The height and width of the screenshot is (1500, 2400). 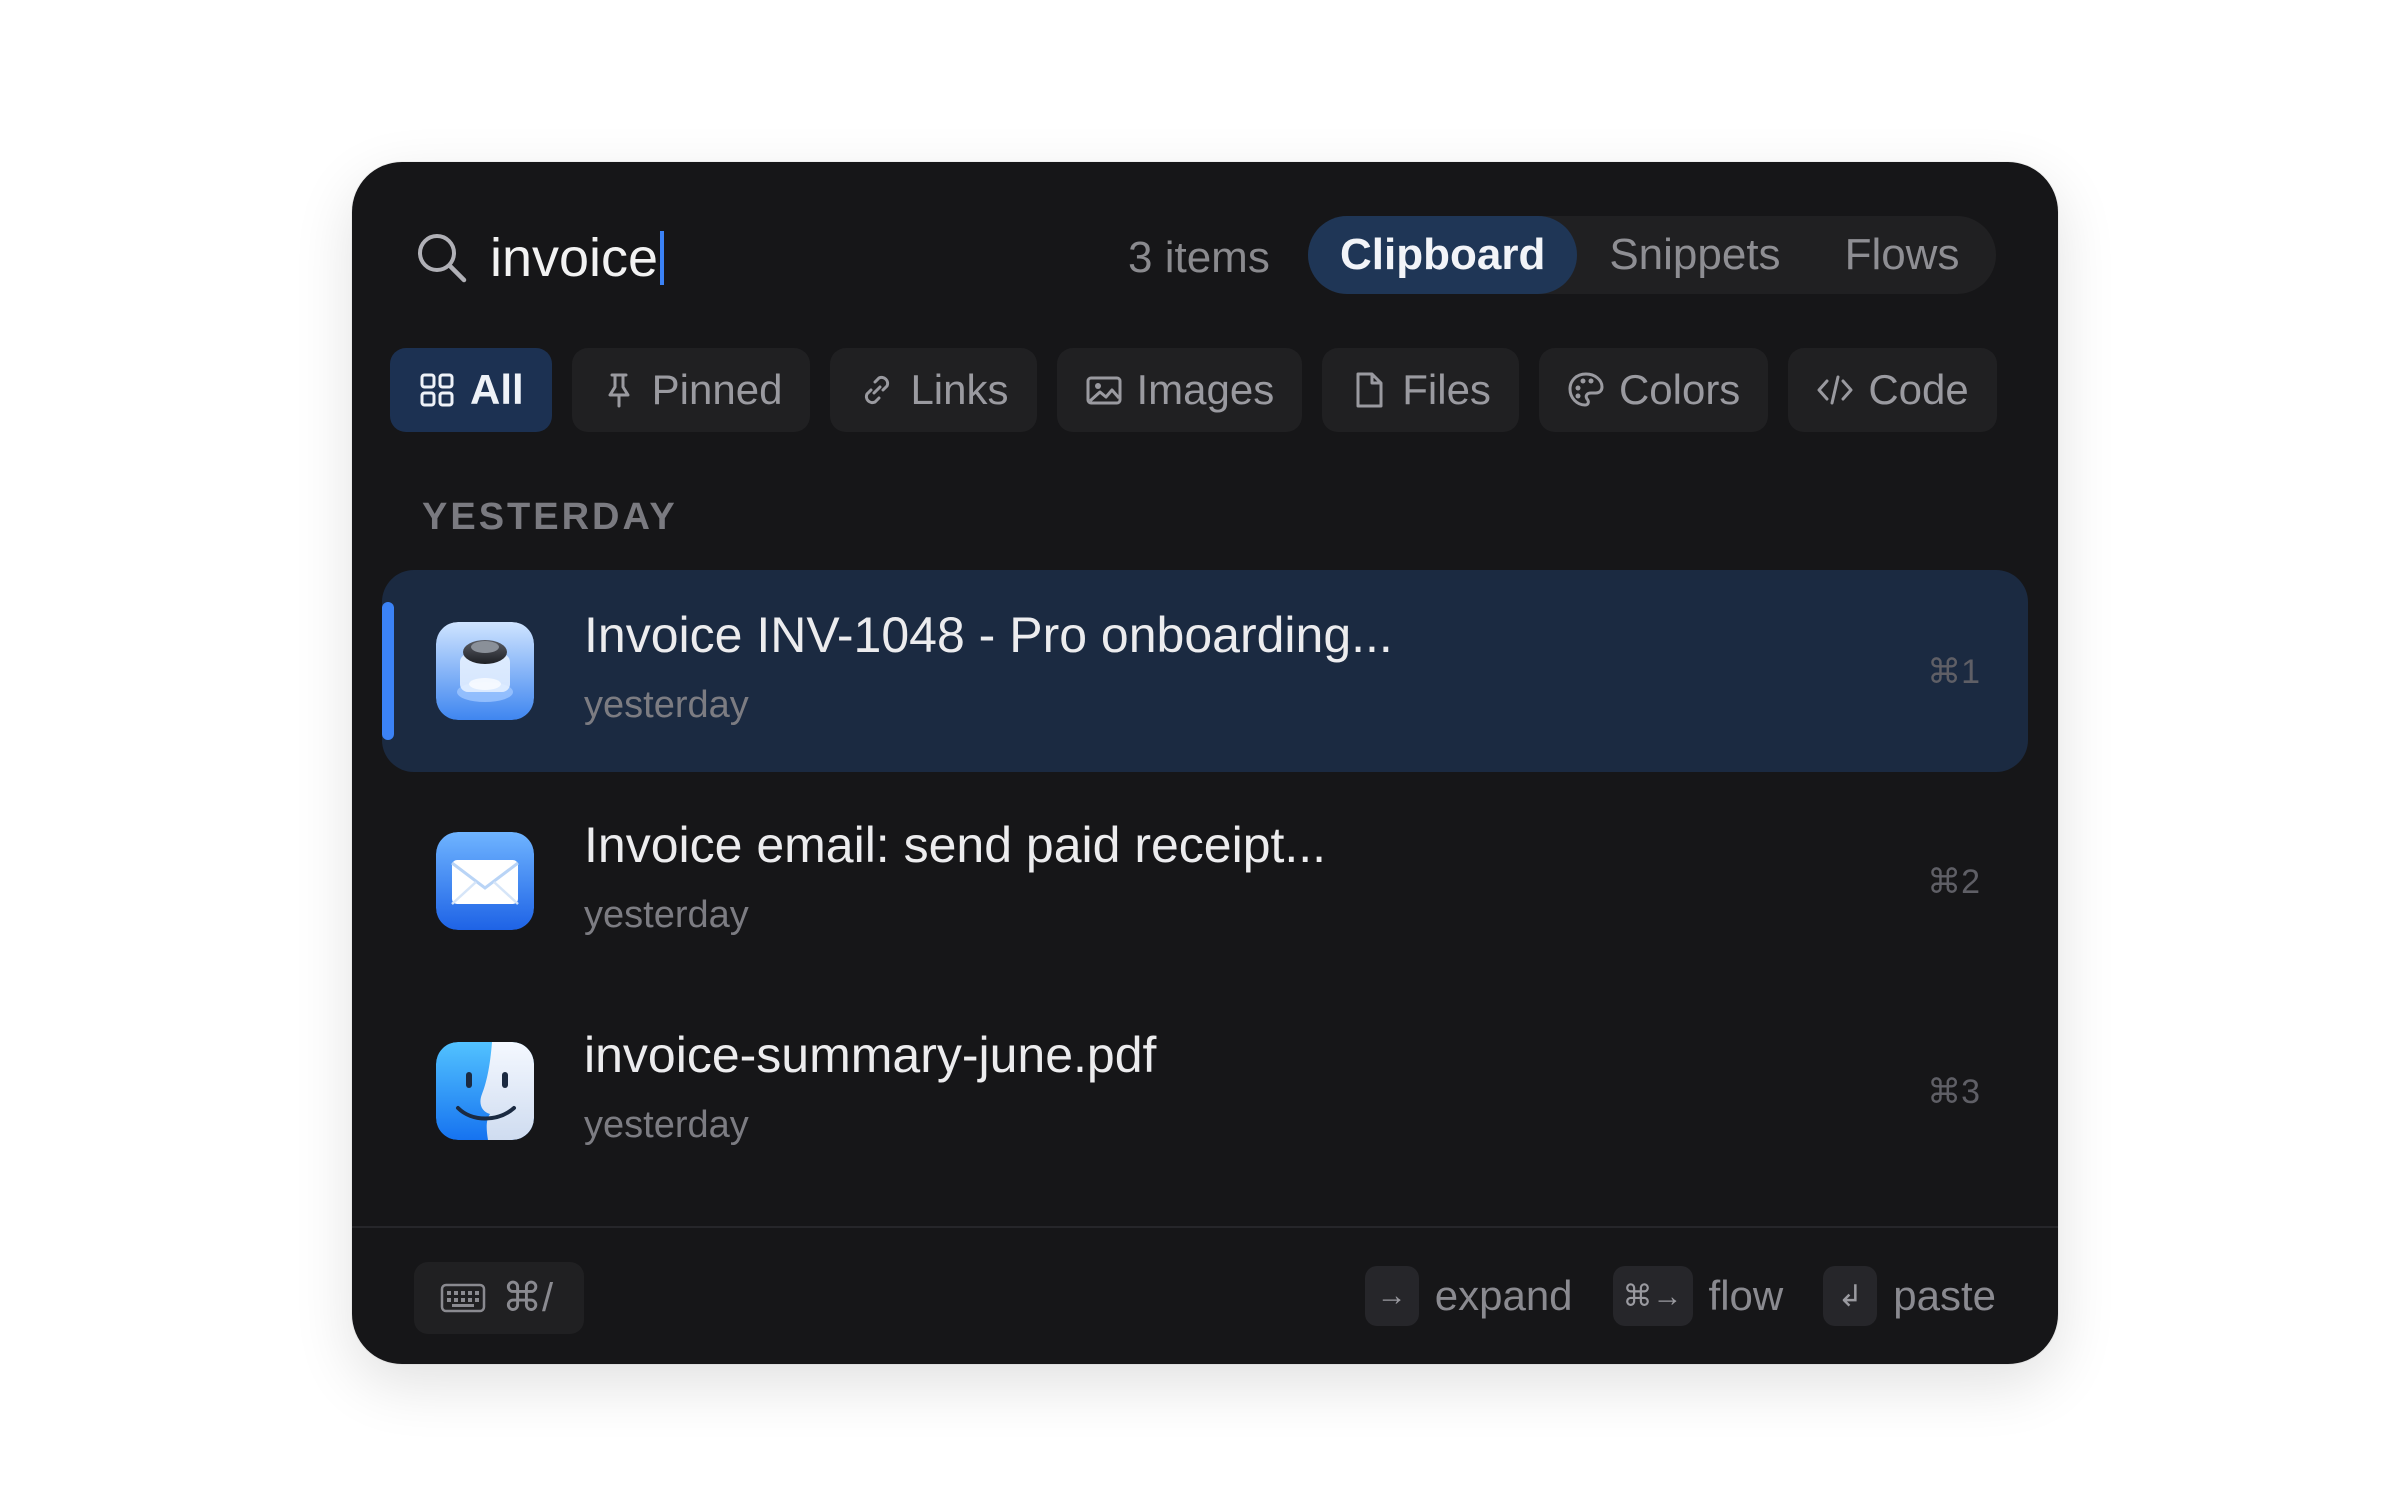 I want to click on filter-pinned-label: Pinned, so click(x=717, y=389).